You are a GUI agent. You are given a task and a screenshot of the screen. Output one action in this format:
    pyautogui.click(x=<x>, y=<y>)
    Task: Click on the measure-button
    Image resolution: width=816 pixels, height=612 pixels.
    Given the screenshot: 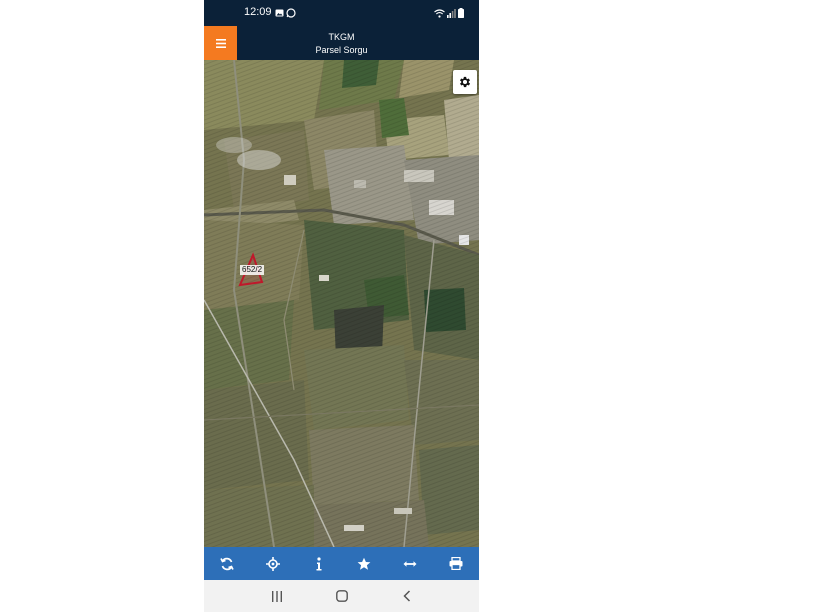 What is the action you would take?
    pyautogui.click(x=410, y=564)
    